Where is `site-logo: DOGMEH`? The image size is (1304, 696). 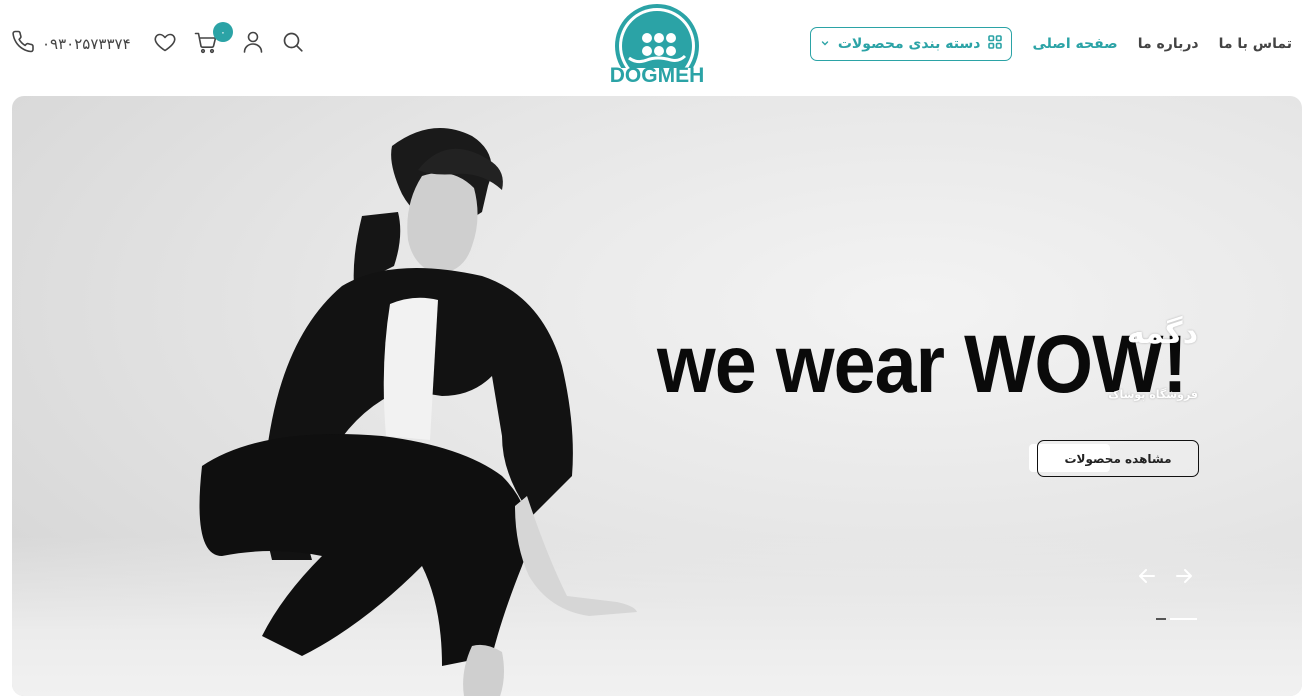
site-logo: DOGMEH is located at coordinates (657, 45).